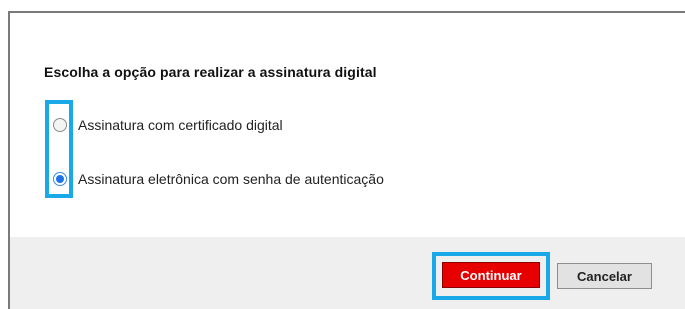 This screenshot has height=309, width=685. Describe the element at coordinates (604, 276) in the screenshot. I see `cancel-button: Cancelar` at that location.